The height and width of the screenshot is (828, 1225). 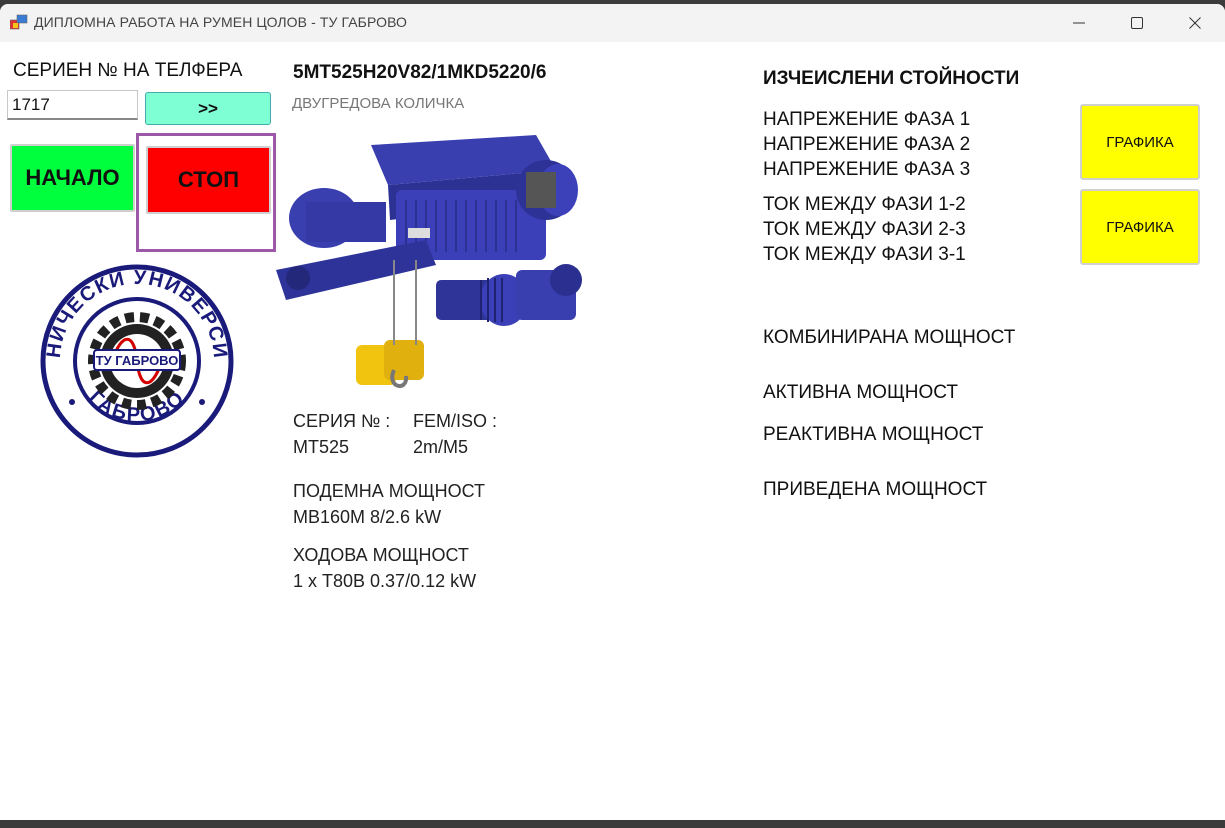 I want to click on close-icon, so click(x=1195, y=23).